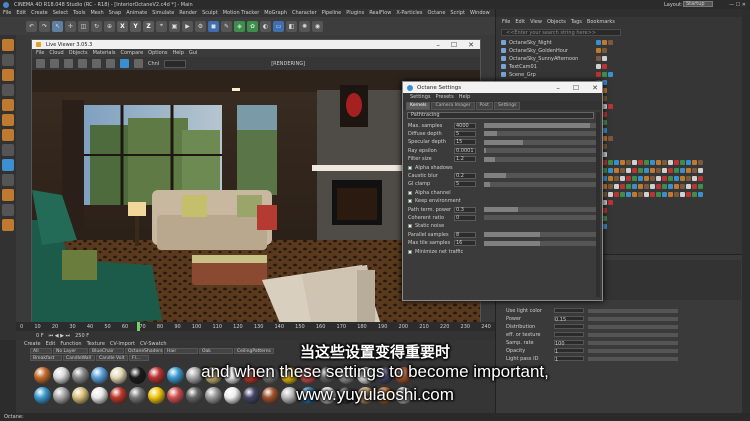 This screenshot has width=750, height=421. I want to click on region-render-icon, so click(96, 63).